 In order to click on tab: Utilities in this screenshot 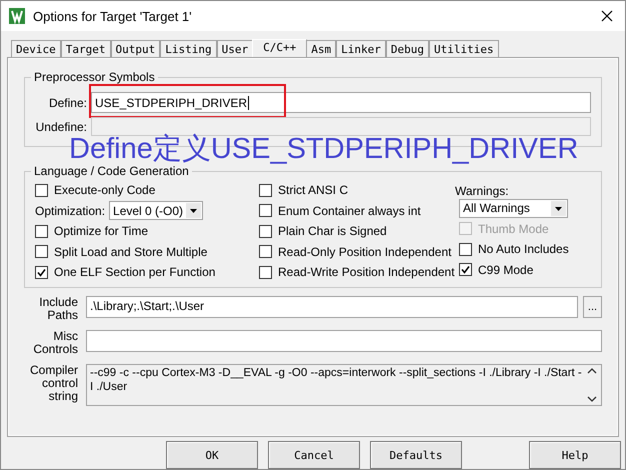, I will do `click(463, 49)`.